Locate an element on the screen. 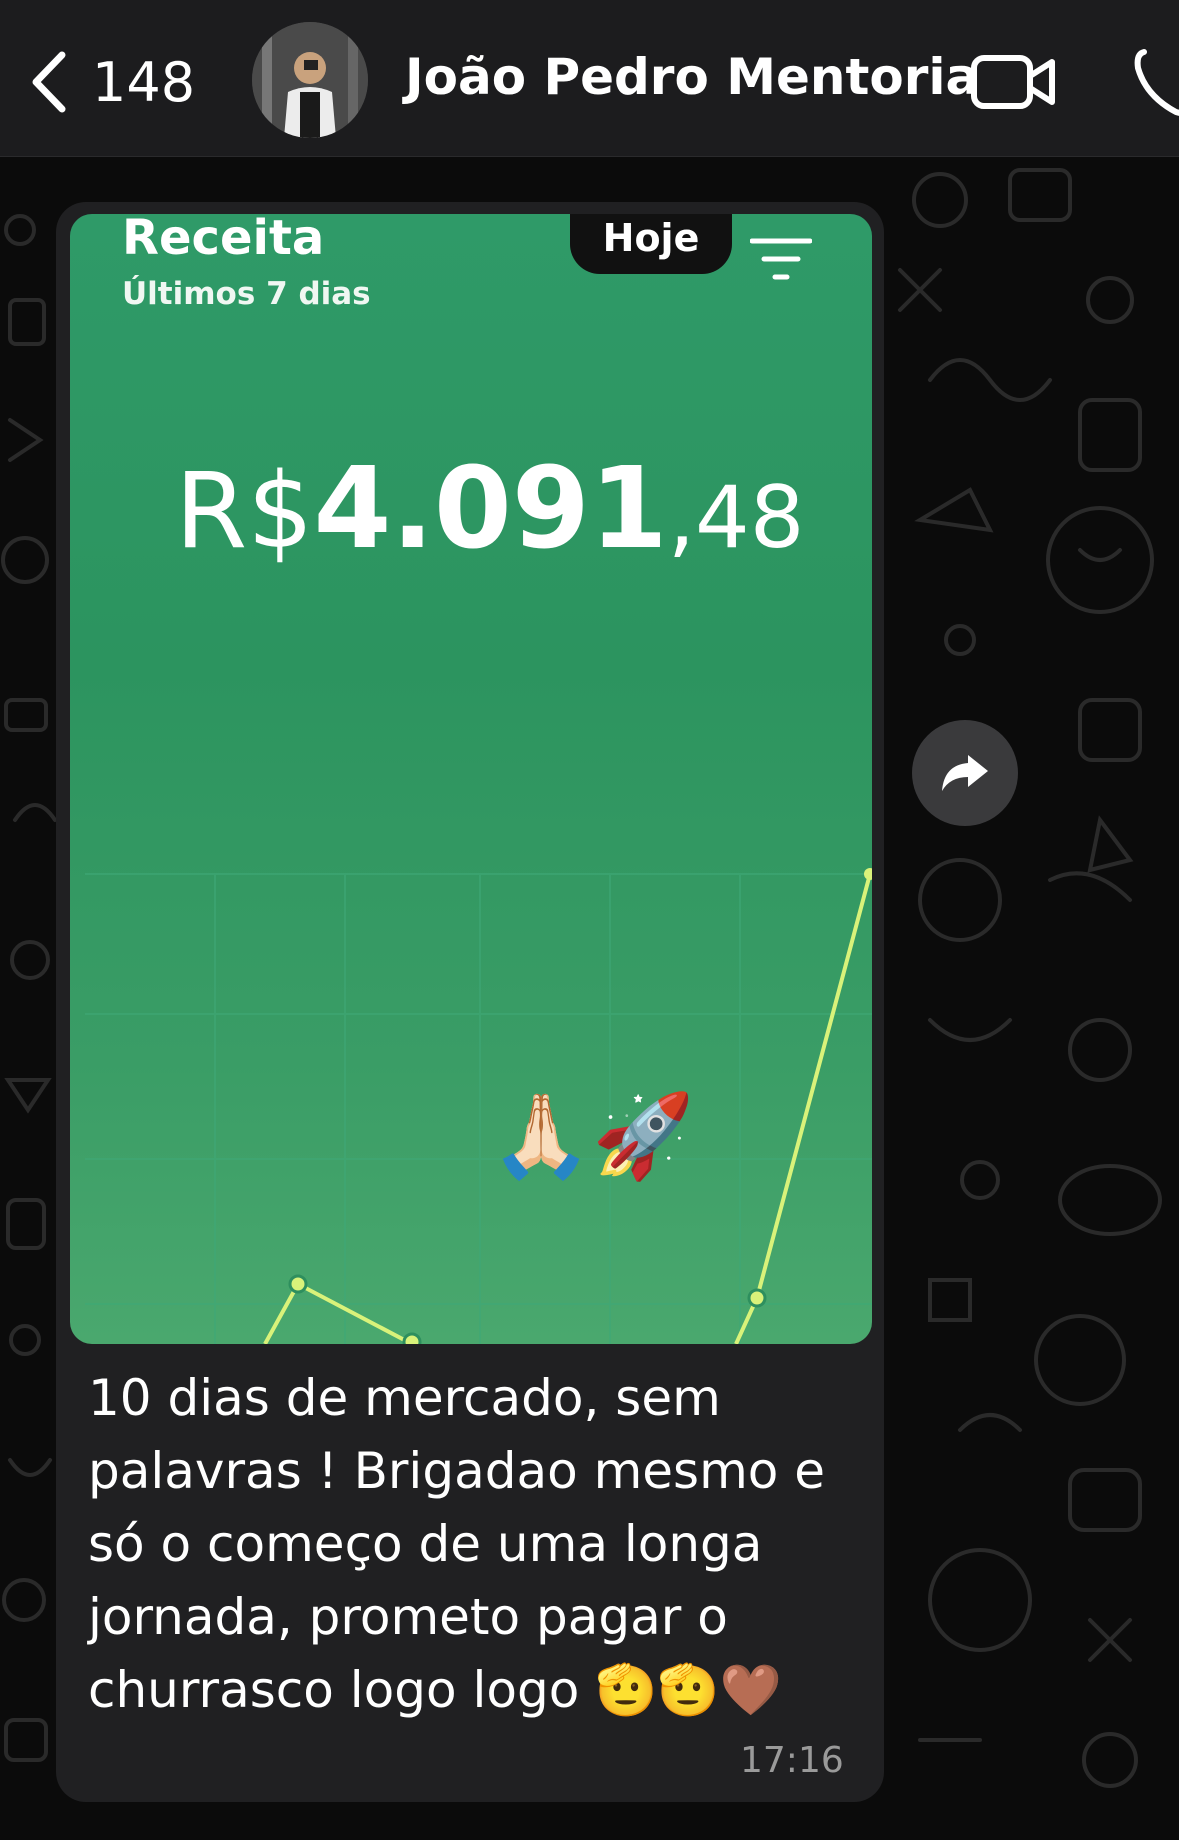 This screenshot has height=1840, width=1179. avatar is located at coordinates (310, 80).